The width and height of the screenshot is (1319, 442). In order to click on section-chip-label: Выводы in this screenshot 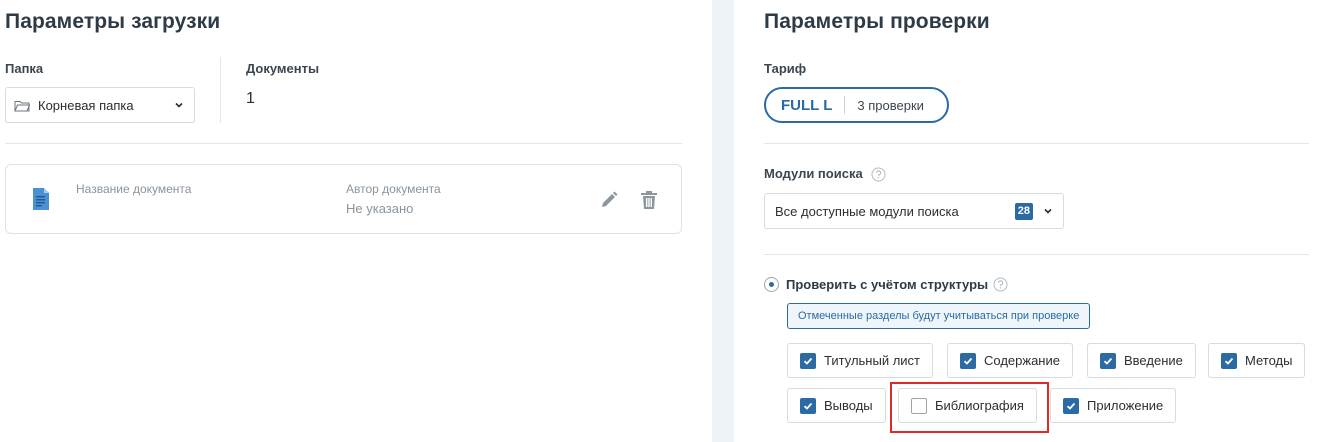, I will do `click(848, 405)`.